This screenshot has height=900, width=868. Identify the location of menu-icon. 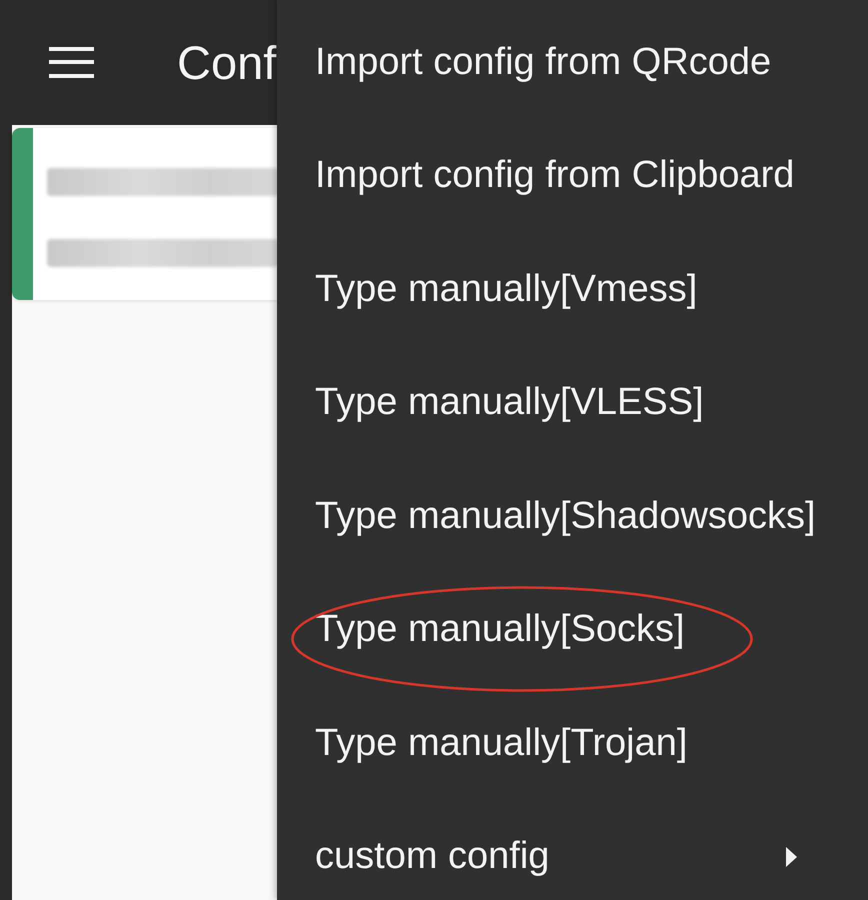
(71, 62).